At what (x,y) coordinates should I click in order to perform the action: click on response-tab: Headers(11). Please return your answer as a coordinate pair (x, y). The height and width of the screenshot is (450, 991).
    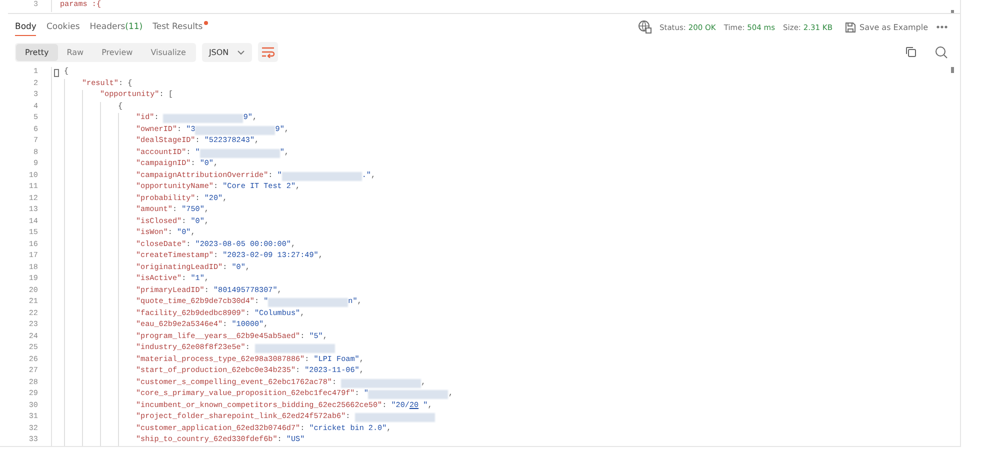
    Looking at the image, I should click on (116, 27).